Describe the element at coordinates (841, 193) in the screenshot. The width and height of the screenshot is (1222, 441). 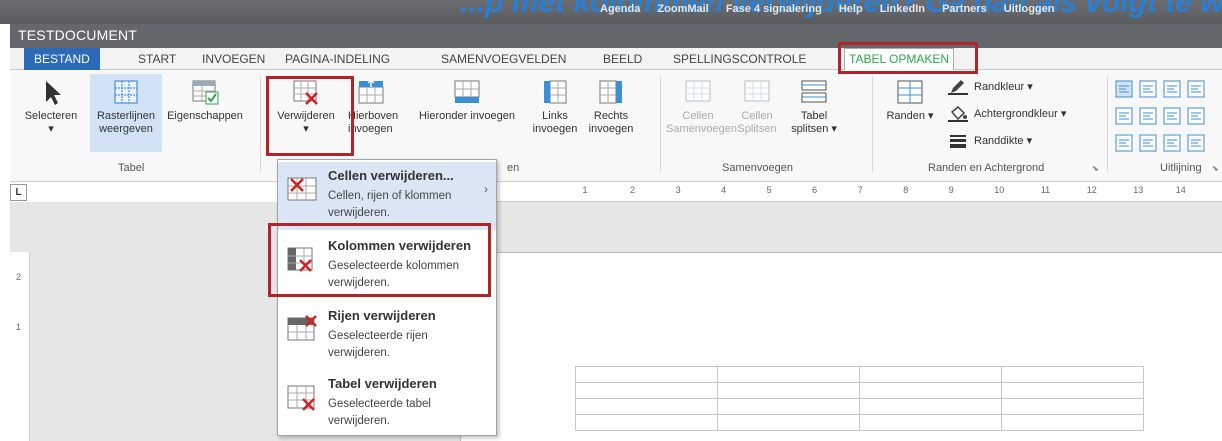
I see `horizontal-ruler: 1 2 3 4 5 6 7 8 9 10 11 12 13 14` at that location.